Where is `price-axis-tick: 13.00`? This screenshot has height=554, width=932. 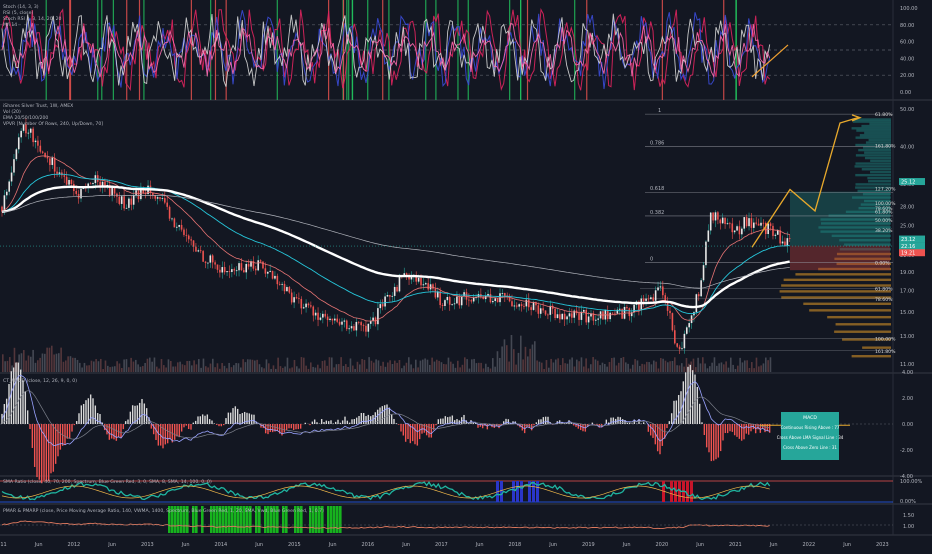
price-axis-tick: 13.00 is located at coordinates (907, 337).